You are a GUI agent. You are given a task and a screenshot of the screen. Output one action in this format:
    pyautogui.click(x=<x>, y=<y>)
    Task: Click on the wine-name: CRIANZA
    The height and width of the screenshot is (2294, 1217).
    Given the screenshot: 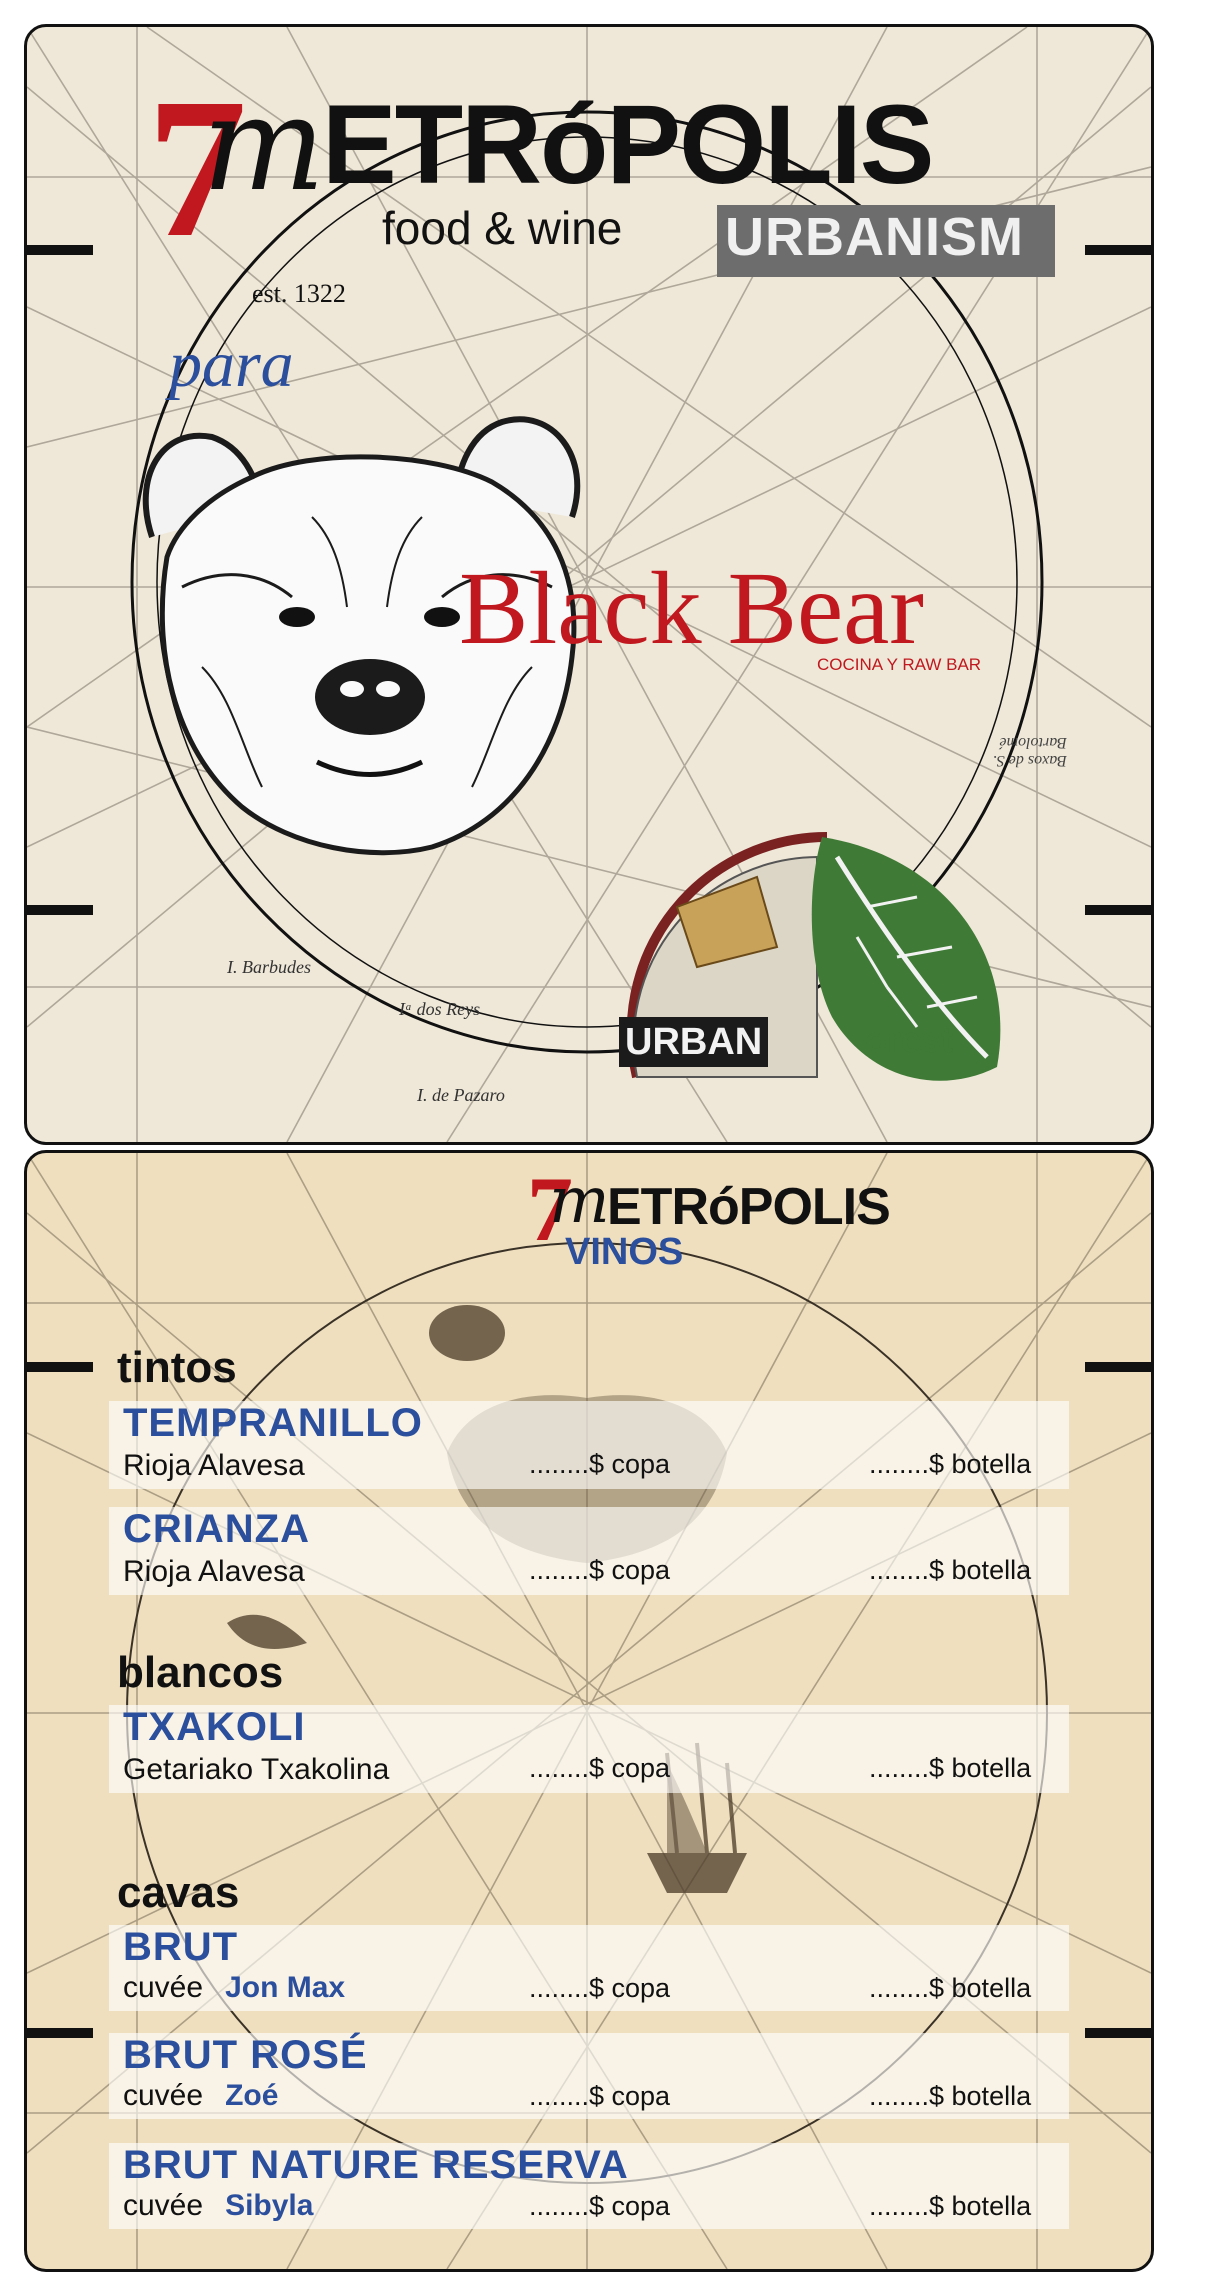 What is the action you would take?
    pyautogui.click(x=216, y=1529)
    